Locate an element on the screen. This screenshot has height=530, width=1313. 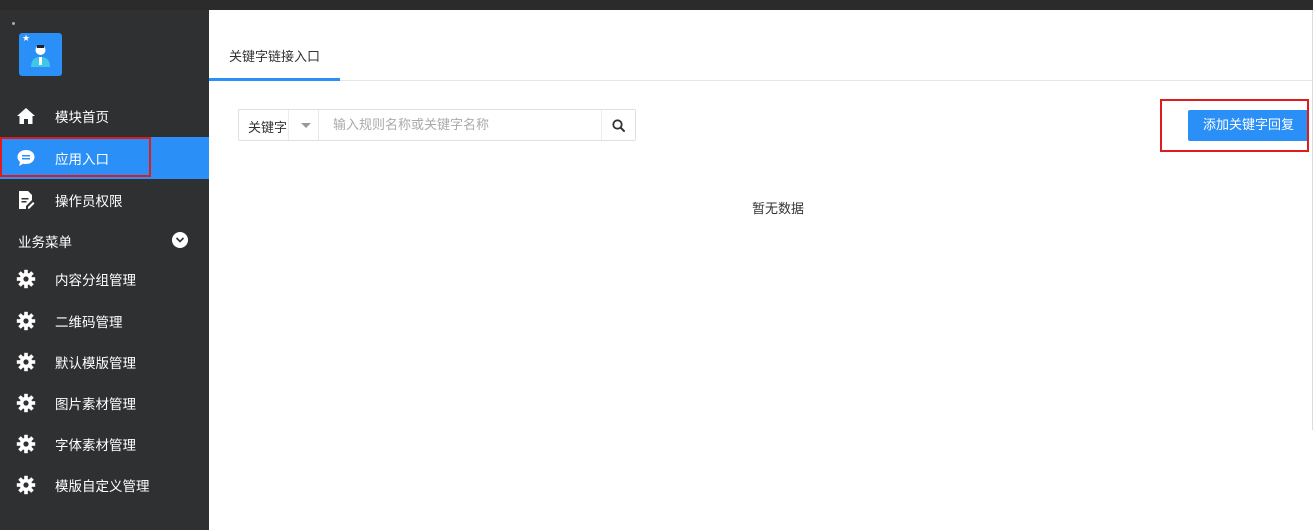
search-type-value: 关键字 is located at coordinates (268, 128).